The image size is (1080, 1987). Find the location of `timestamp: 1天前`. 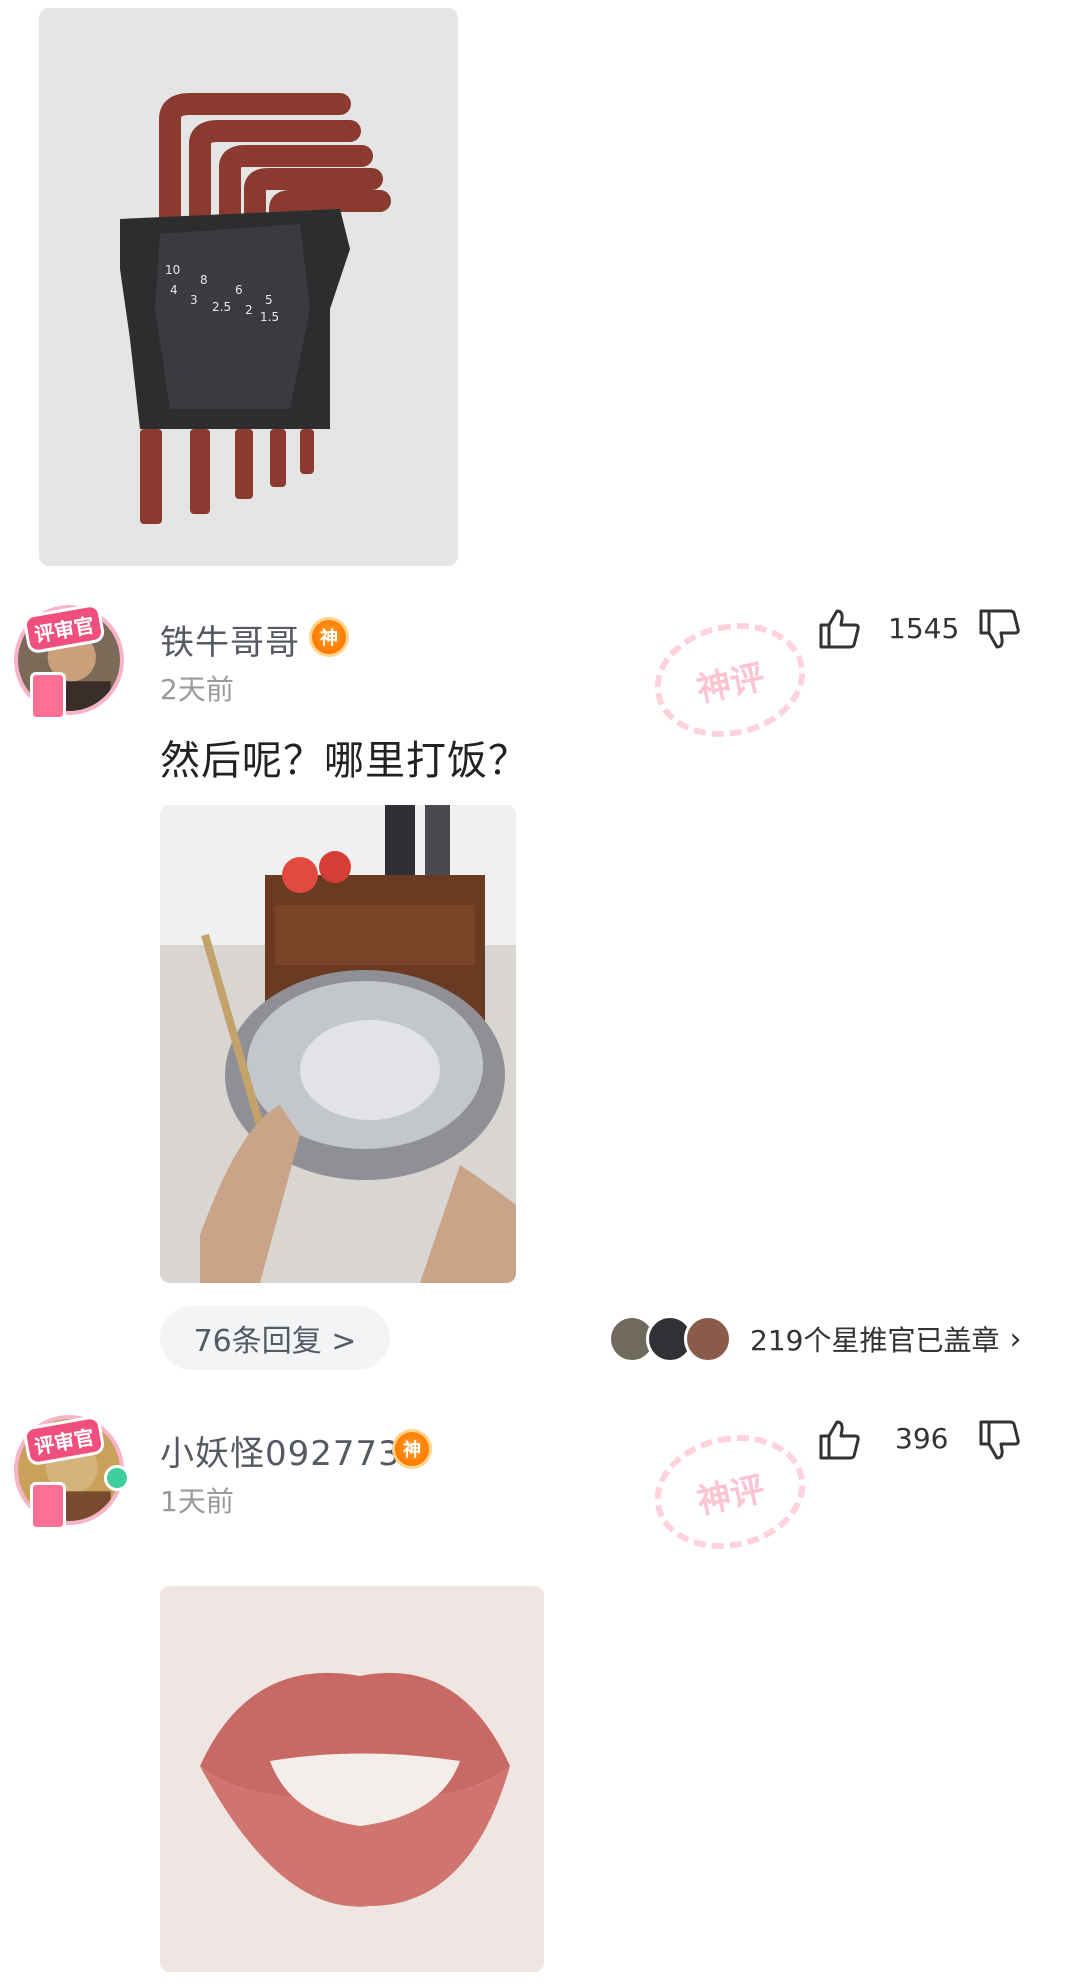

timestamp: 1天前 is located at coordinates (197, 1501).